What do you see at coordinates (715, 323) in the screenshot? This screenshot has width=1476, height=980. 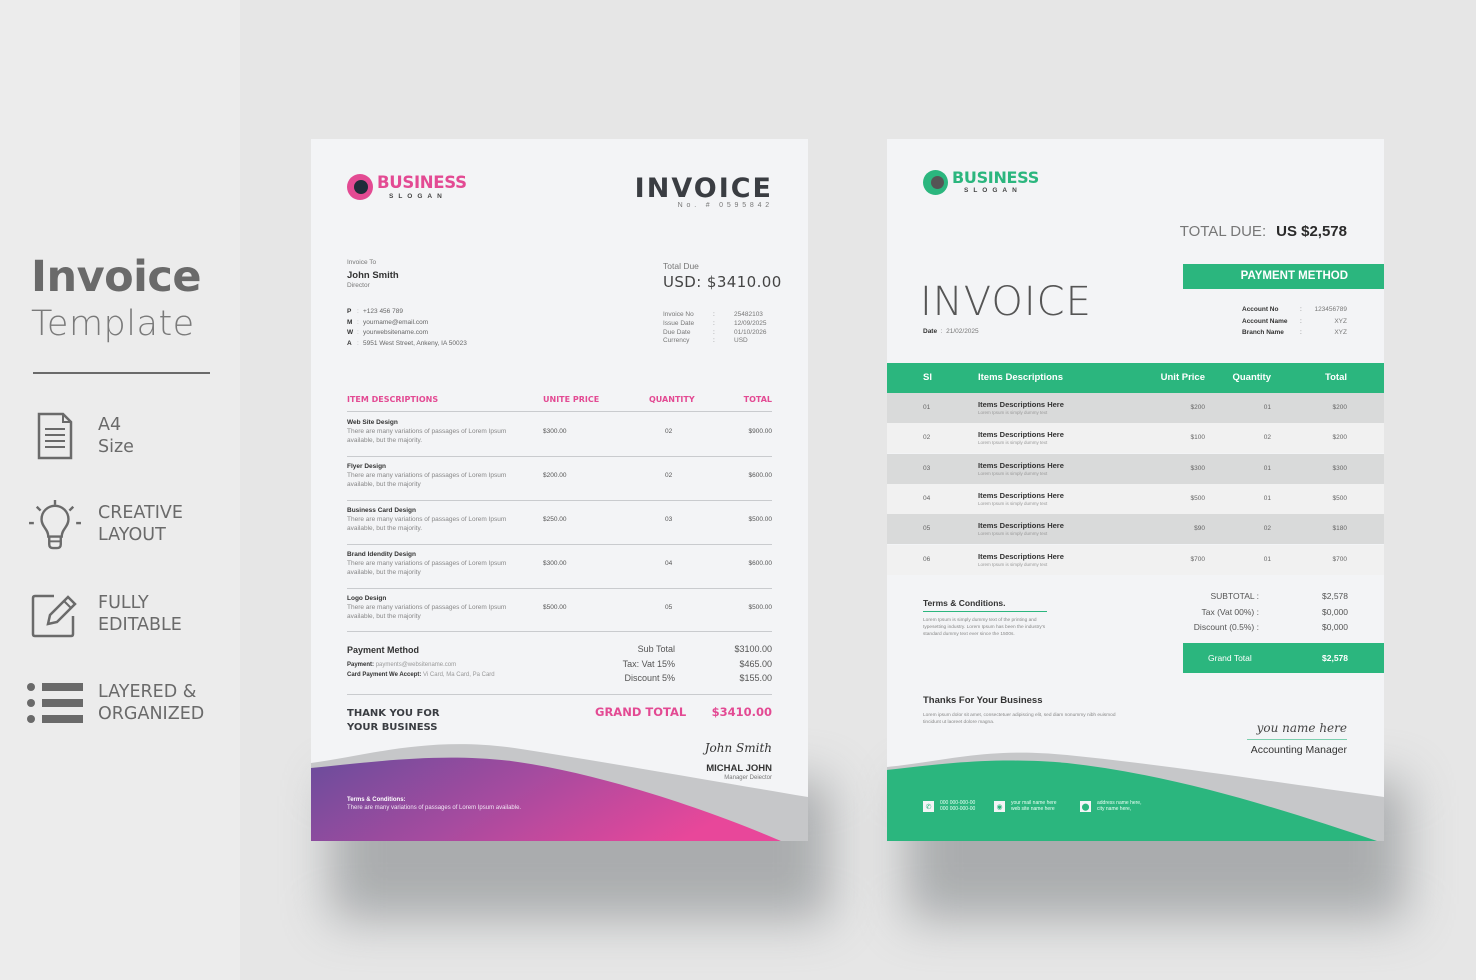 I see `meta-row: Issue Date:12/09/2025` at bounding box center [715, 323].